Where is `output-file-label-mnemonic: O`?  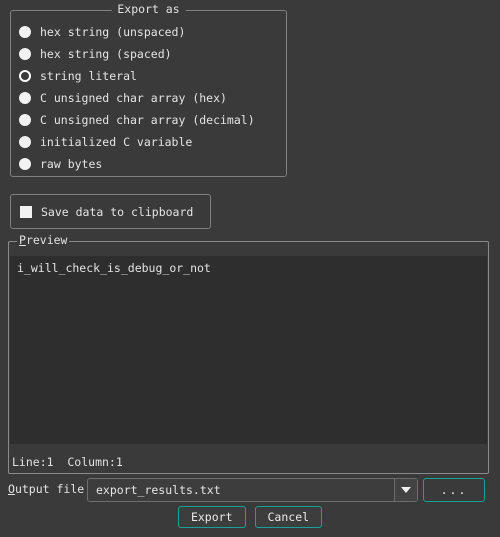
output-file-label-mnemonic: O is located at coordinates (11, 489).